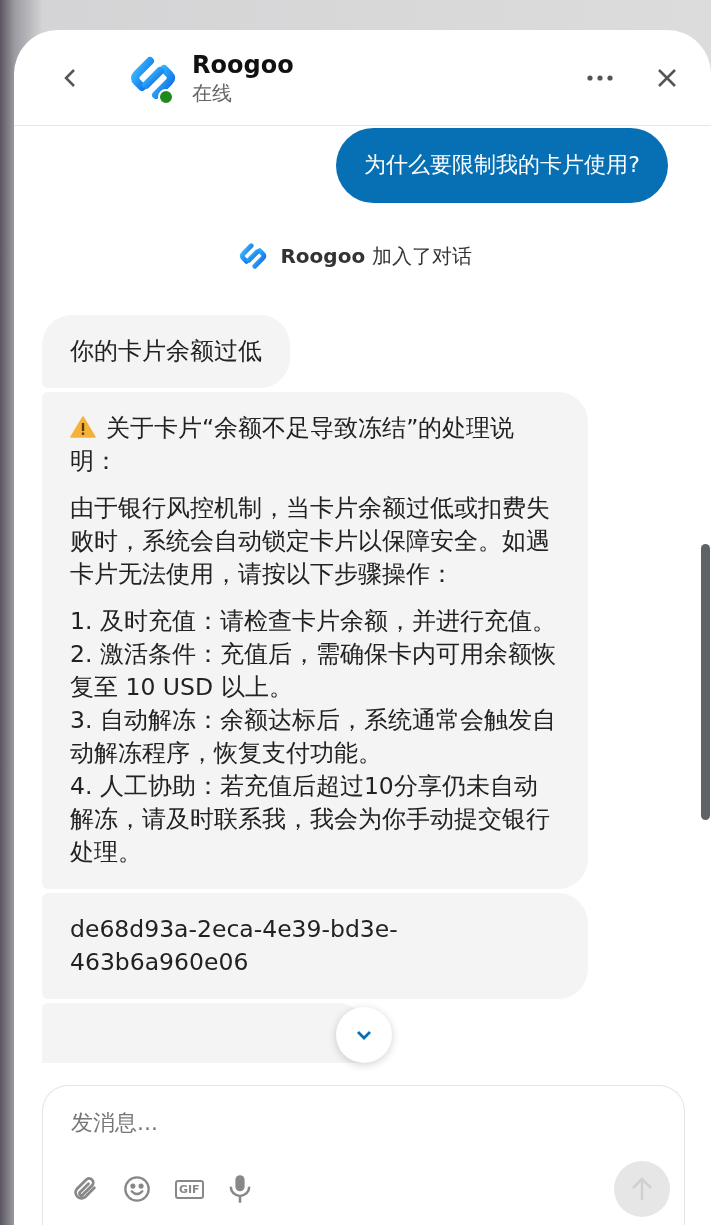  I want to click on message-text: de68d93a-2eca-4e39-bd3e-463b6a960e06, so click(234, 946).